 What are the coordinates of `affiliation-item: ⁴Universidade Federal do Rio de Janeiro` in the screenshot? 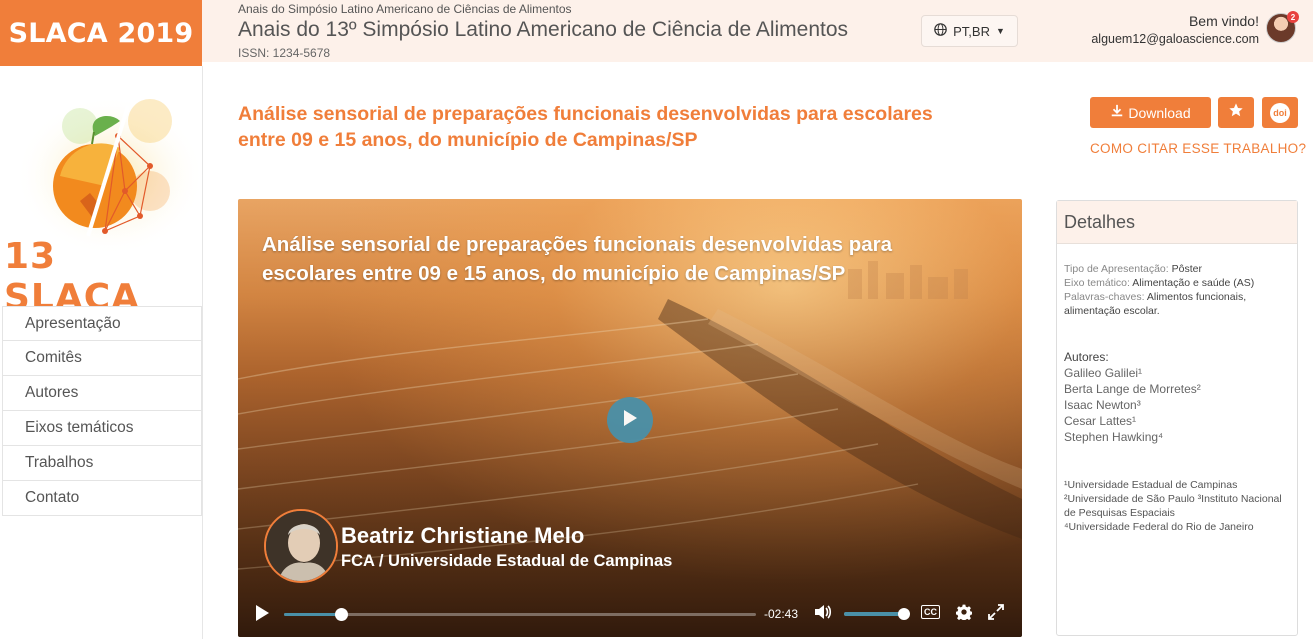 It's located at (1159, 527).